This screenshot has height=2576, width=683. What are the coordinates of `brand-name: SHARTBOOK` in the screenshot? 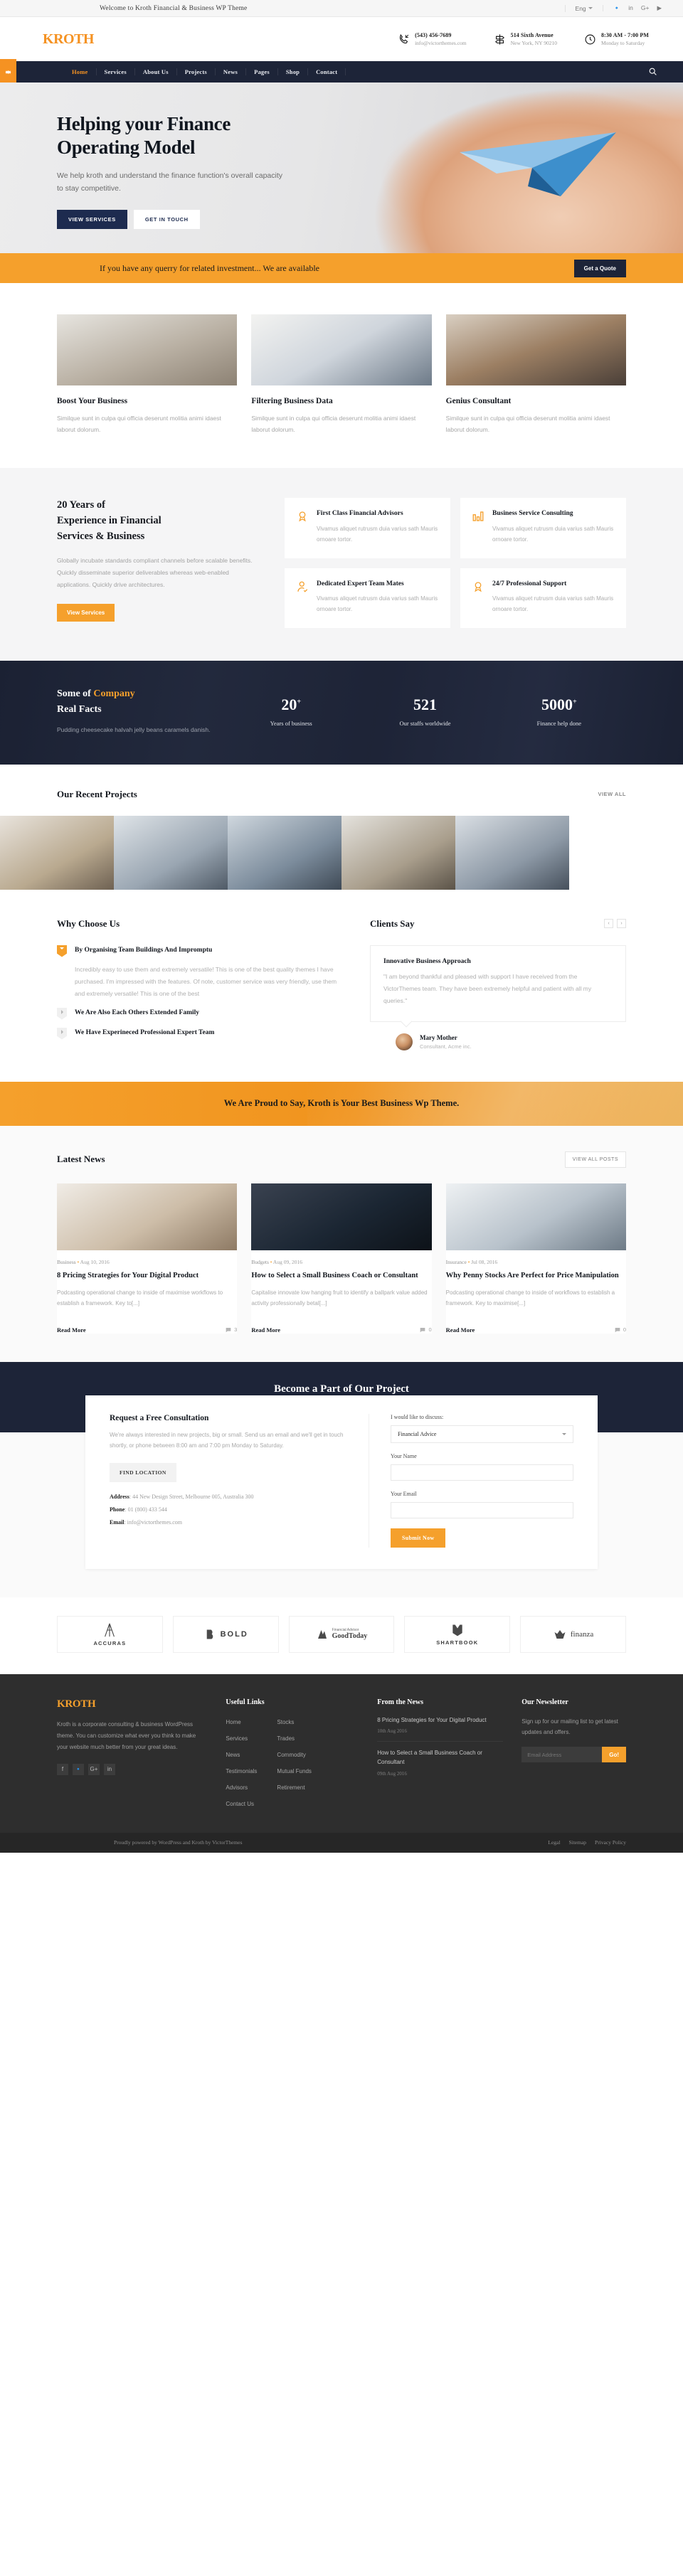 It's located at (457, 1642).